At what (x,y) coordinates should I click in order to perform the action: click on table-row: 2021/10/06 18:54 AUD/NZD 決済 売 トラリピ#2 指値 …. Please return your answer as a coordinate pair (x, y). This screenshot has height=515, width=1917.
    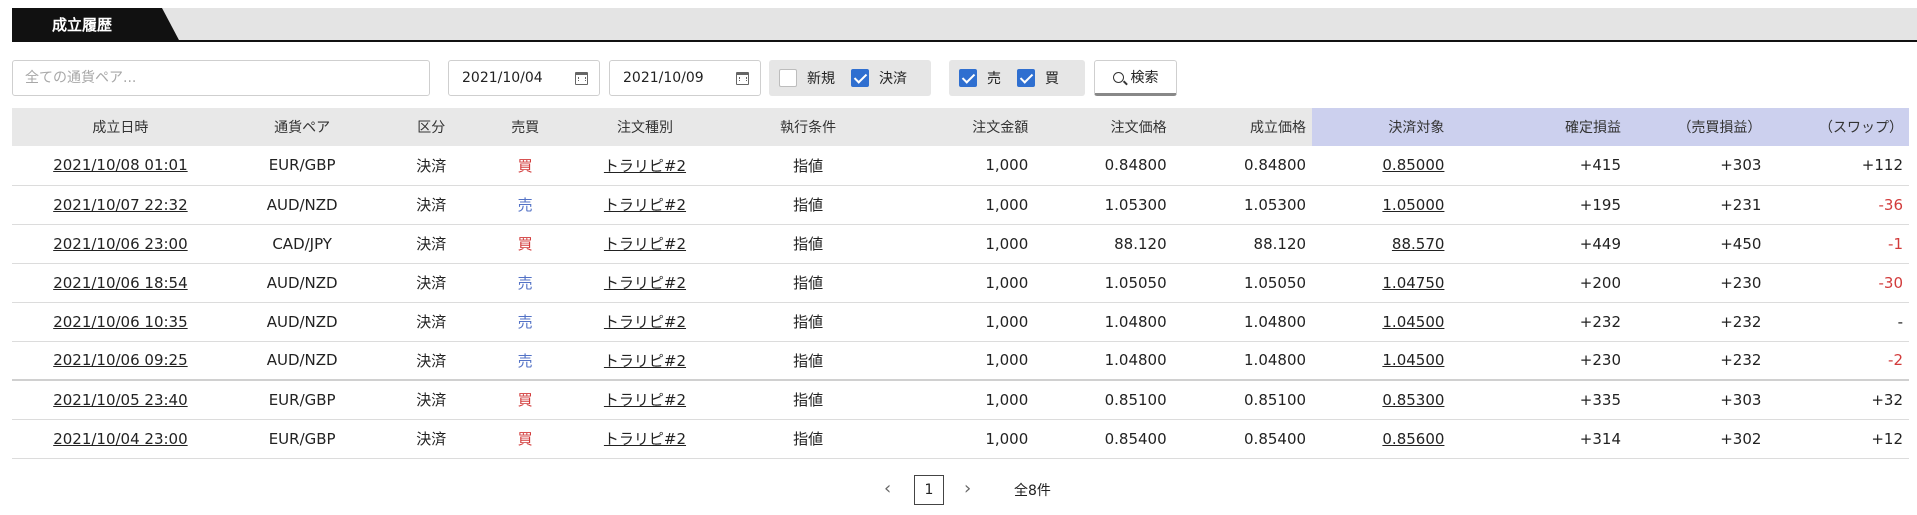
    Looking at the image, I should click on (960, 283).